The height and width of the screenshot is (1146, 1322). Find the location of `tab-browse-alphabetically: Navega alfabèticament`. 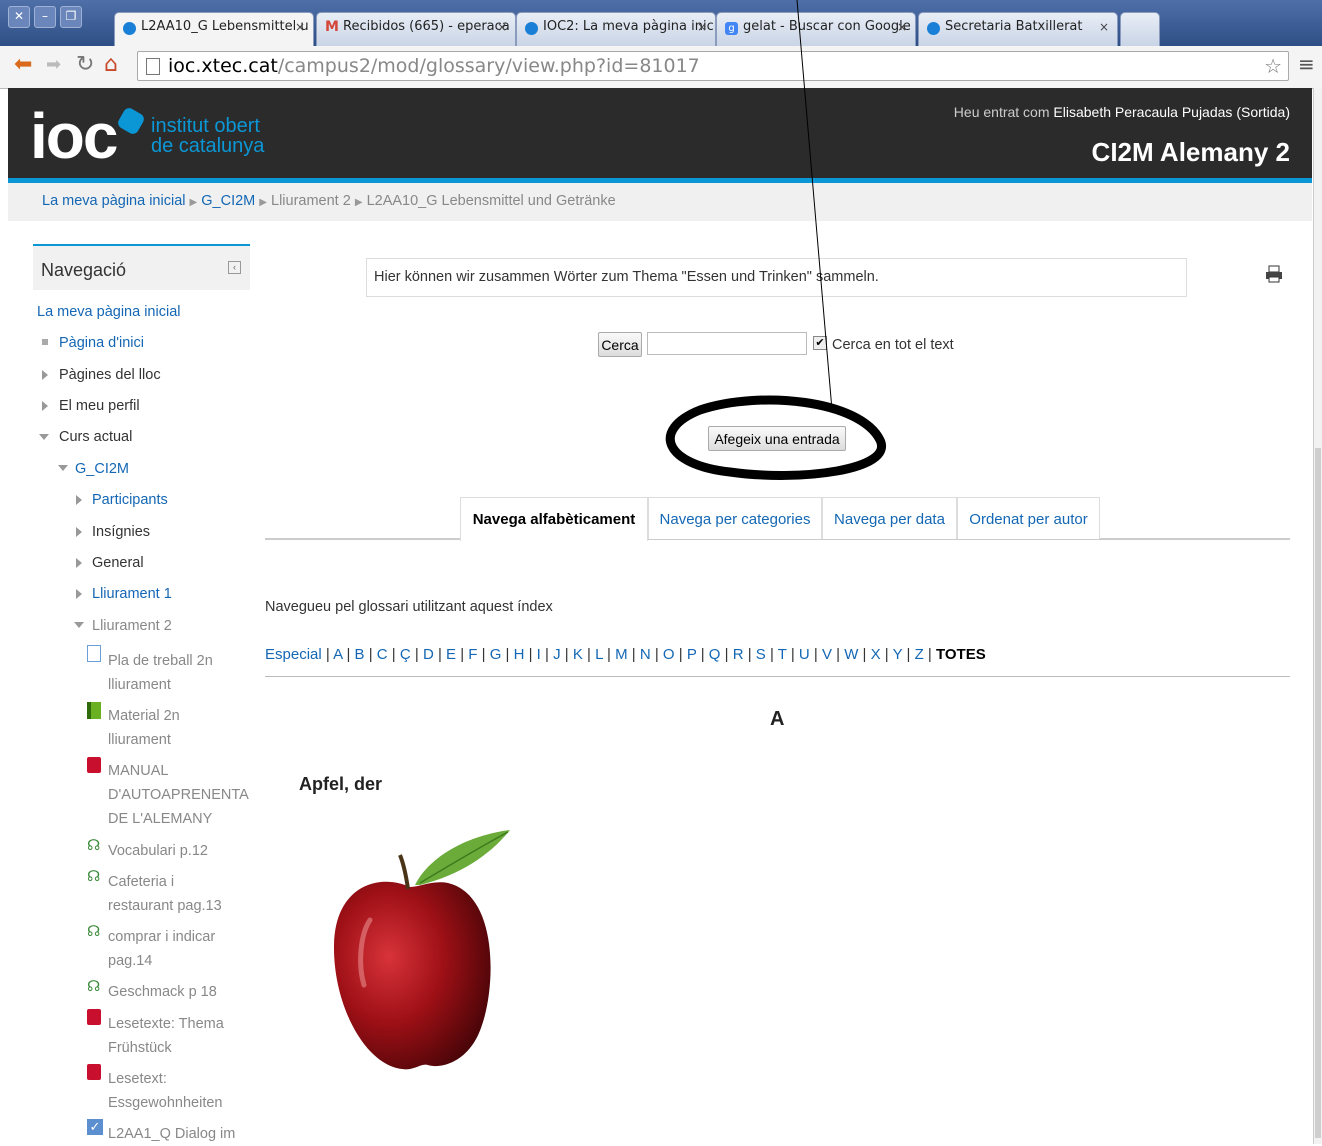

tab-browse-alphabetically: Navega alfabèticament is located at coordinates (554, 519).